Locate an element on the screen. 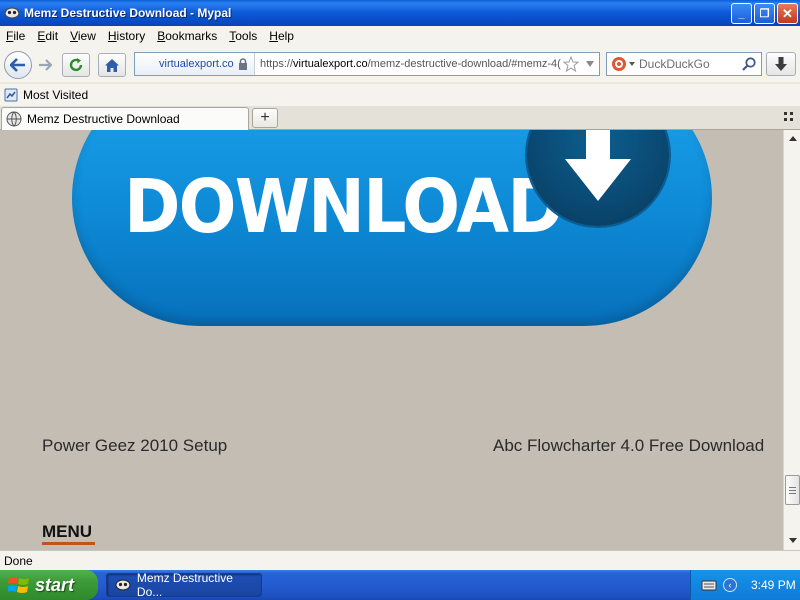 The width and height of the screenshot is (800, 600). download-banner-text: DOWNLOAD is located at coordinates (344, 207).